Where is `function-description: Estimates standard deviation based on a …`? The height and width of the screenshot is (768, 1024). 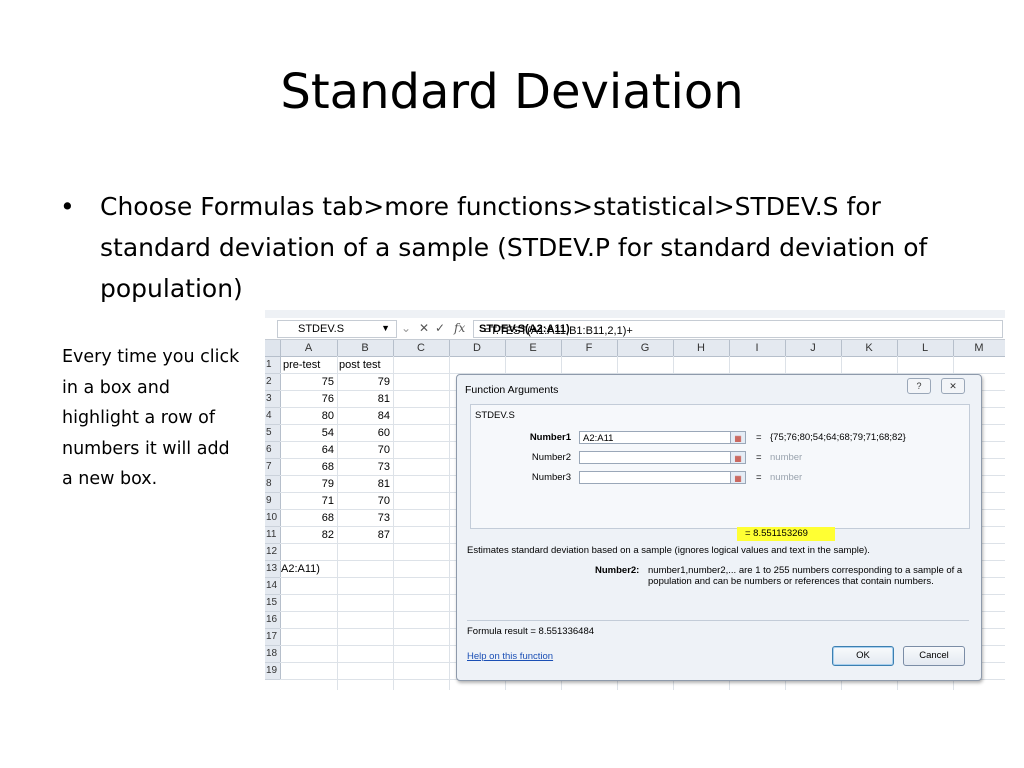
function-description: Estimates standard deviation based on a … is located at coordinates (668, 550).